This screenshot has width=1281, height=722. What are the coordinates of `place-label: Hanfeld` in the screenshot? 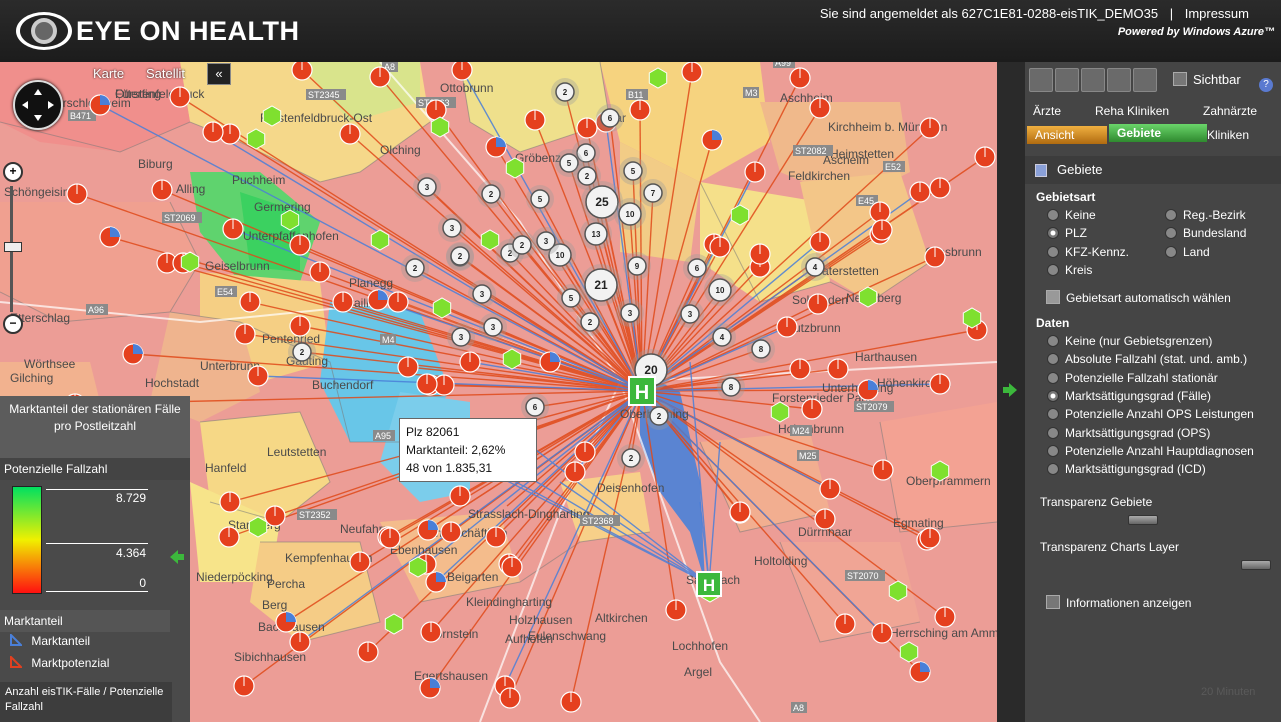 It's located at (225, 468).